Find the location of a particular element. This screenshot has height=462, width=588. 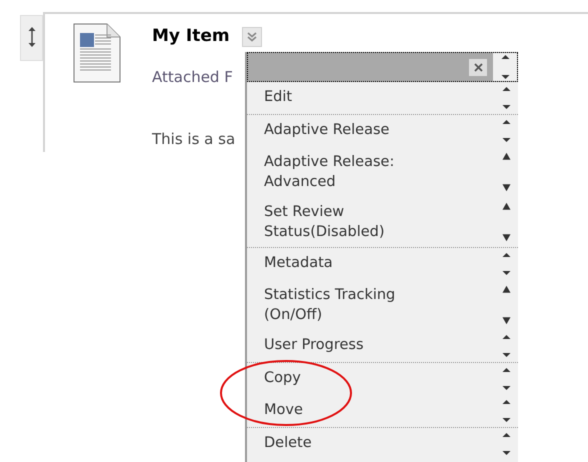

item-description: This is a sa is located at coordinates (194, 139).